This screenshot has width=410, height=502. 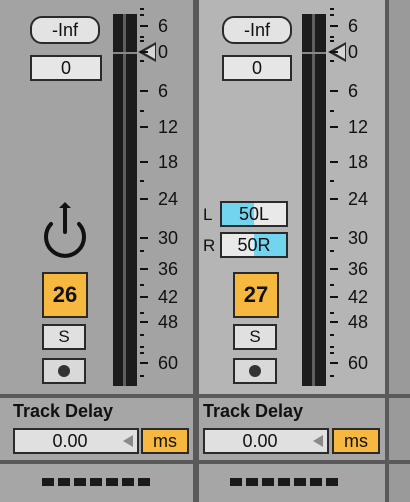 What do you see at coordinates (208, 214) in the screenshot?
I see `pan-left-label: L` at bounding box center [208, 214].